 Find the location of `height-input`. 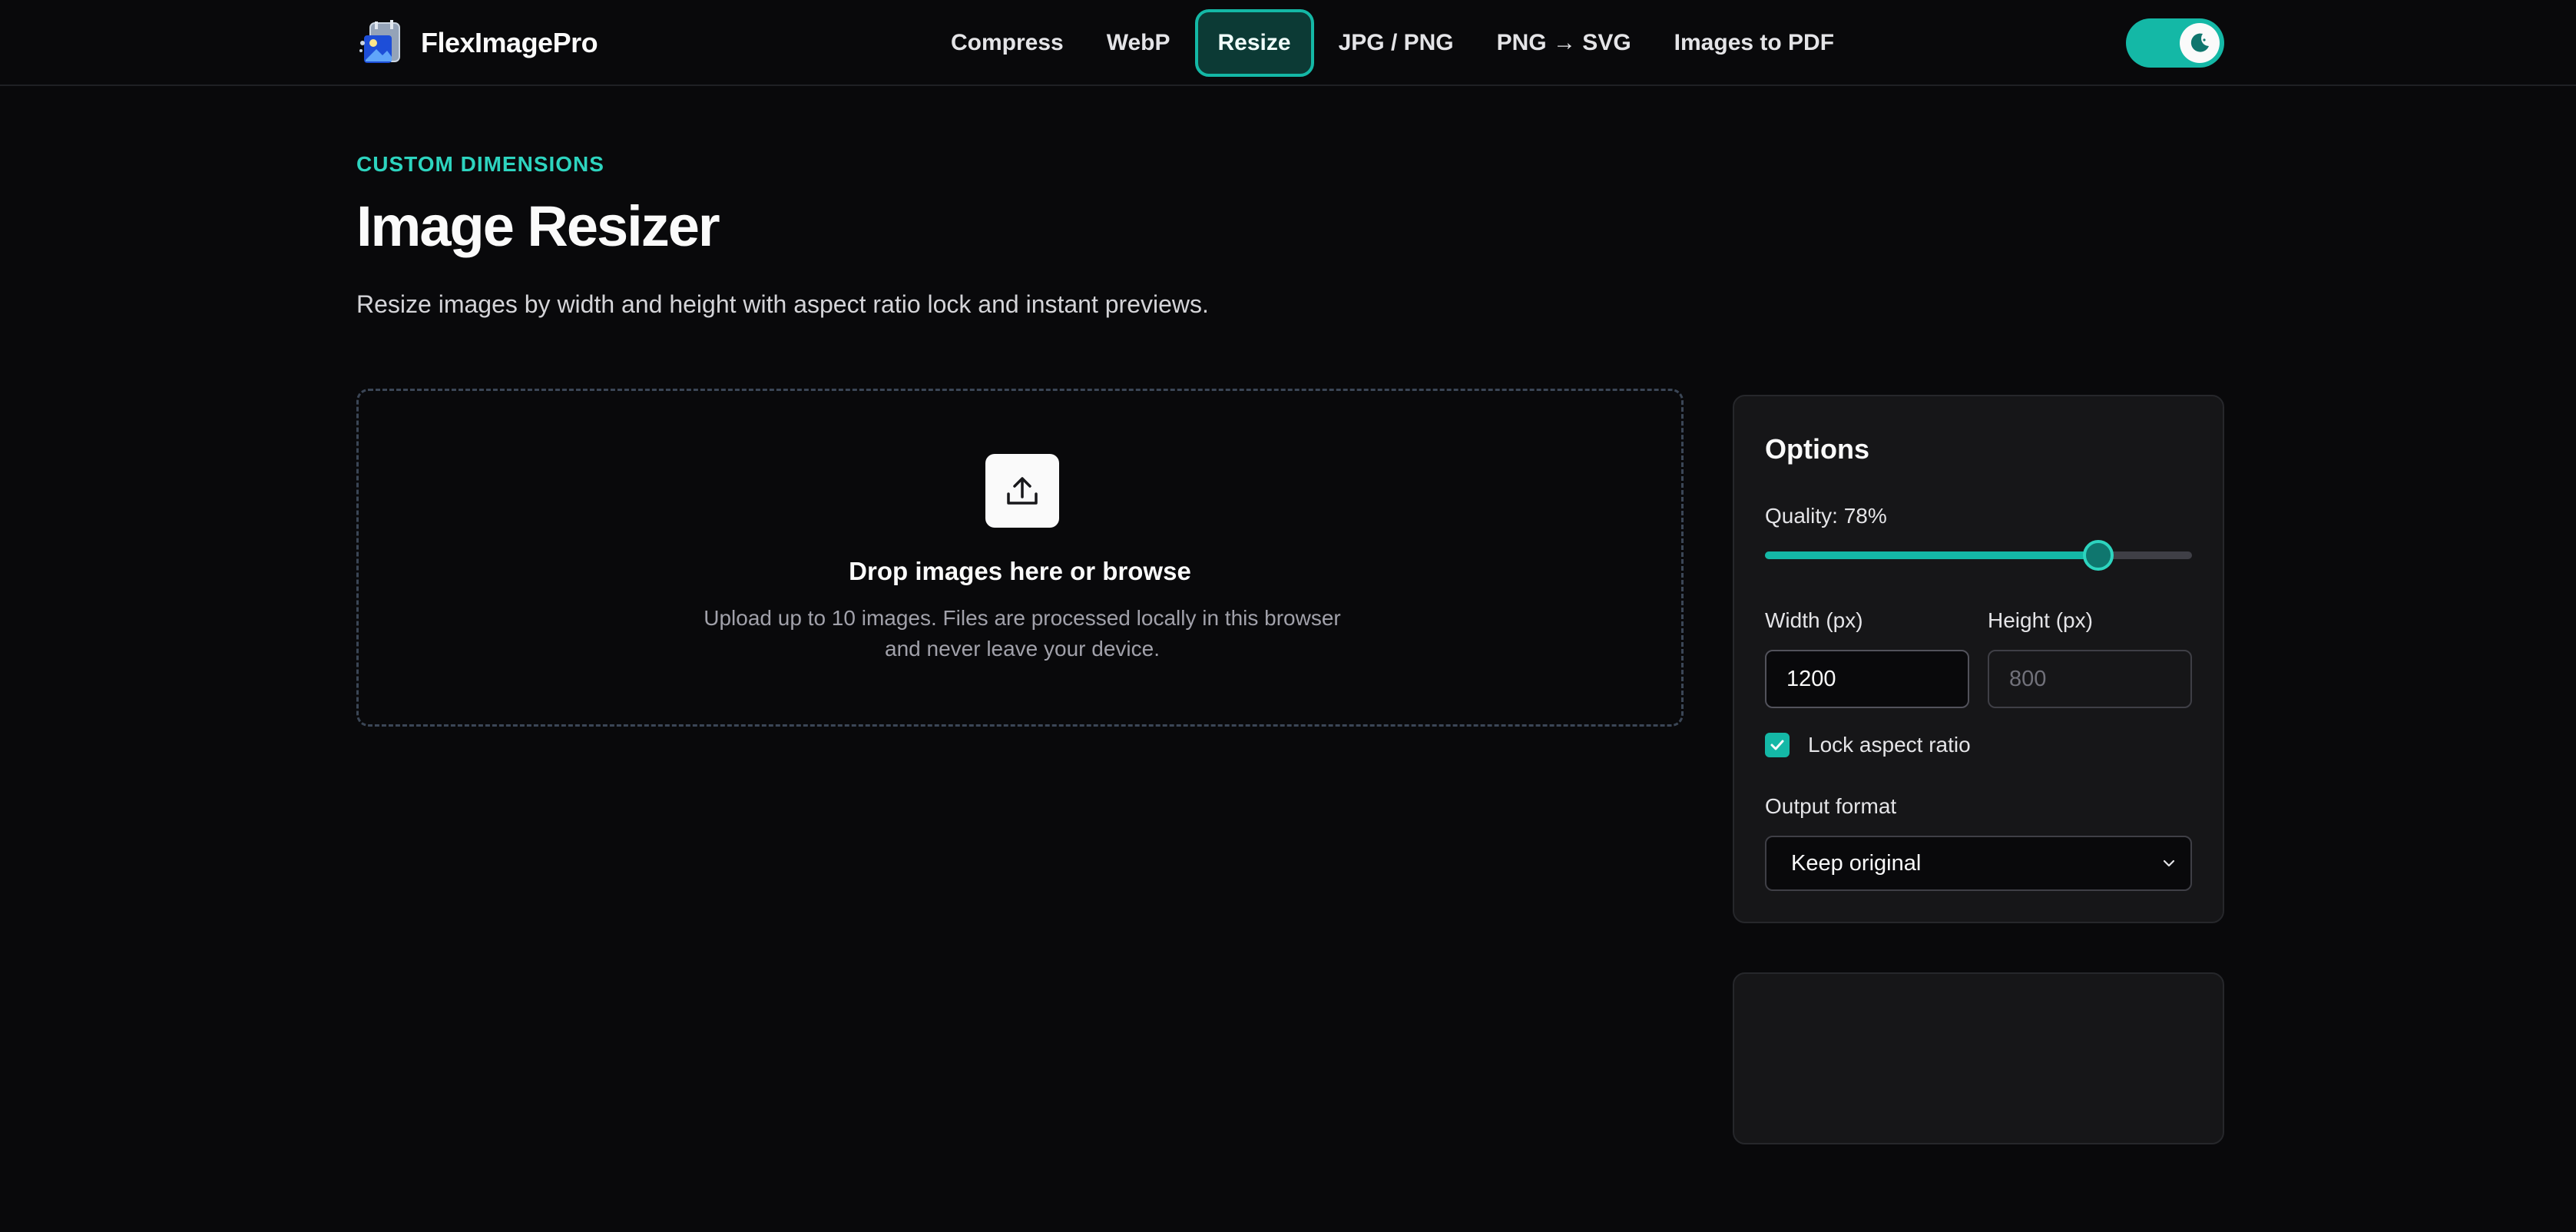

height-input is located at coordinates (2090, 679).